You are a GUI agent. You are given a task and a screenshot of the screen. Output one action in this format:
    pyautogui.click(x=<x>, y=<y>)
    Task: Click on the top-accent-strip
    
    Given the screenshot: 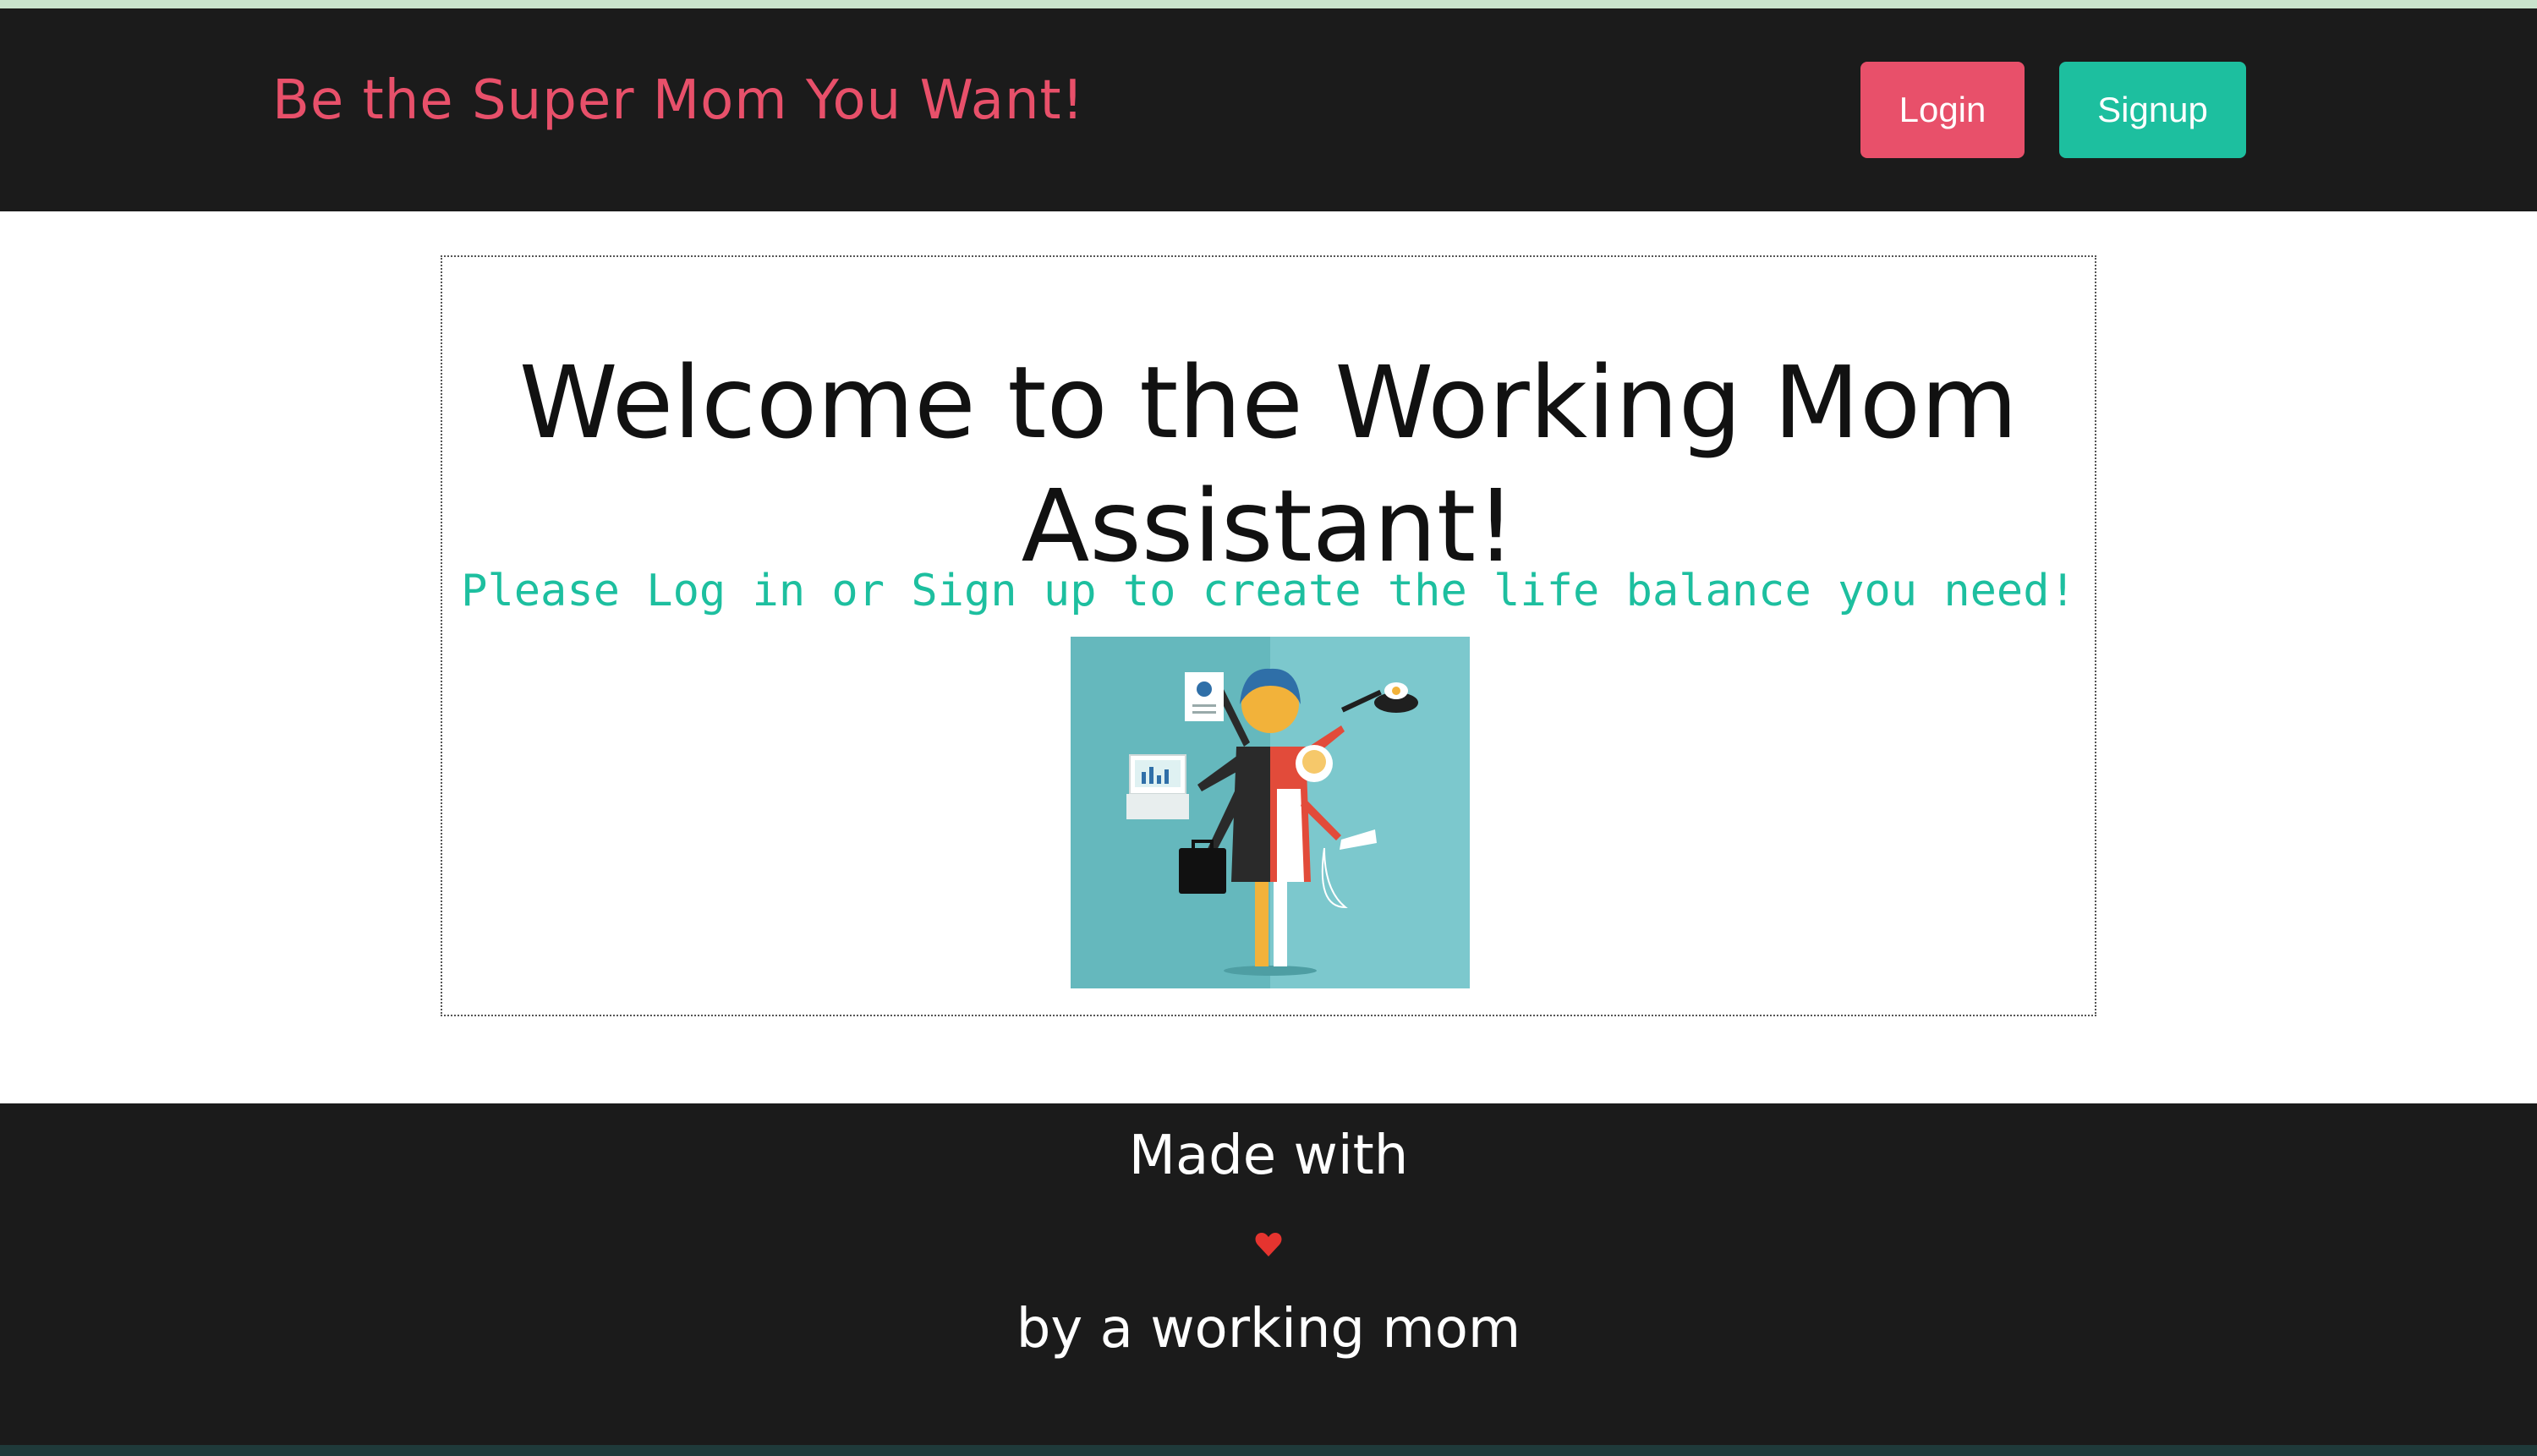 What is the action you would take?
    pyautogui.click(x=1268, y=4)
    